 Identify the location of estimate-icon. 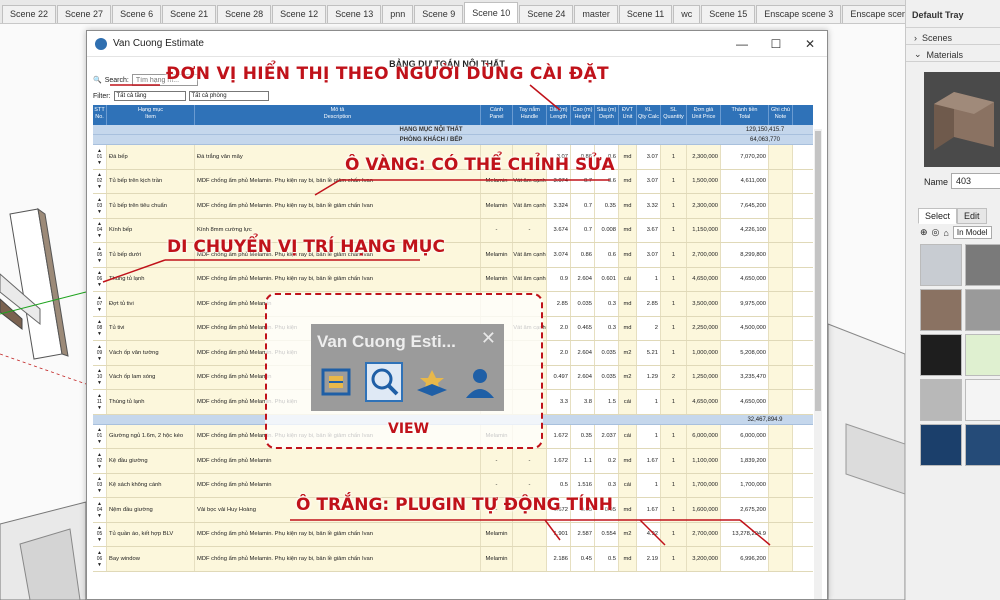
(336, 382).